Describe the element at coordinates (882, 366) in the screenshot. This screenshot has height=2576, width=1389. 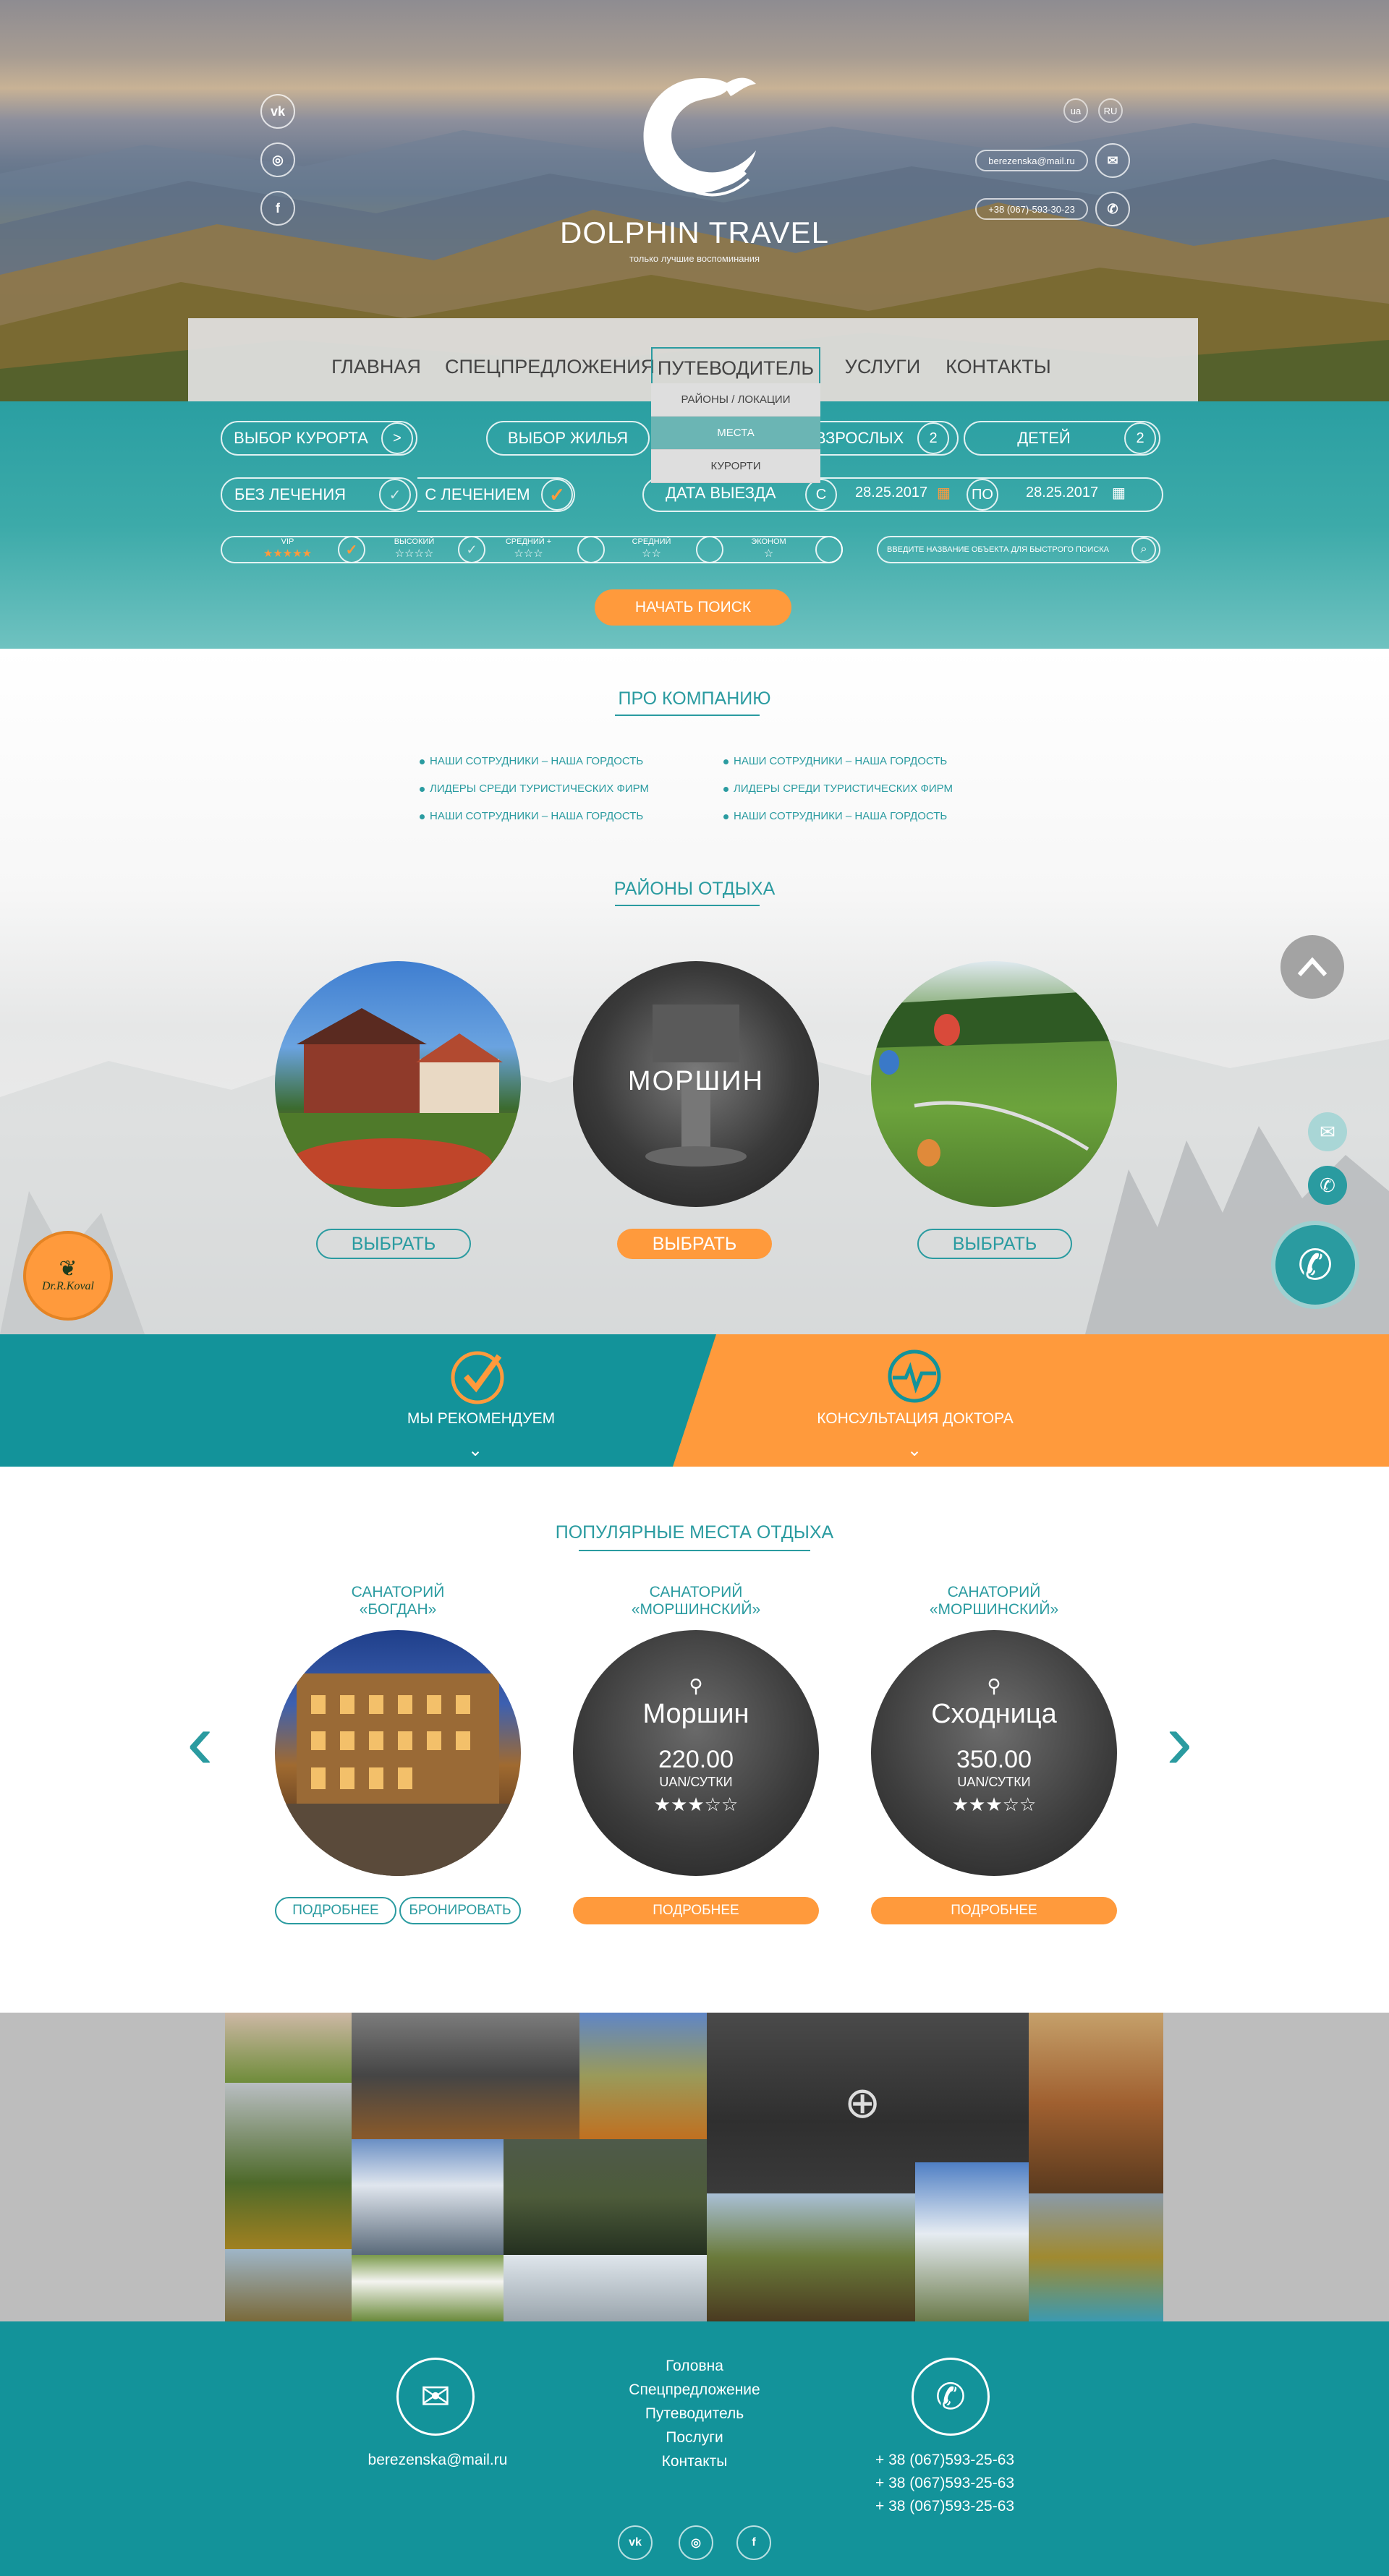
I see `nav-item-services: УСЛУГИ` at that location.